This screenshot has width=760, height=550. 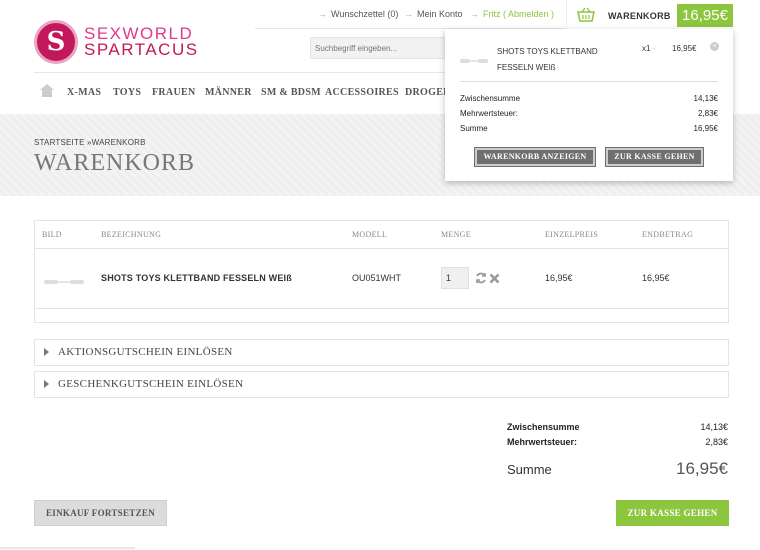 What do you see at coordinates (474, 128) in the screenshot?
I see `mini-cart-sum-label: Summe` at bounding box center [474, 128].